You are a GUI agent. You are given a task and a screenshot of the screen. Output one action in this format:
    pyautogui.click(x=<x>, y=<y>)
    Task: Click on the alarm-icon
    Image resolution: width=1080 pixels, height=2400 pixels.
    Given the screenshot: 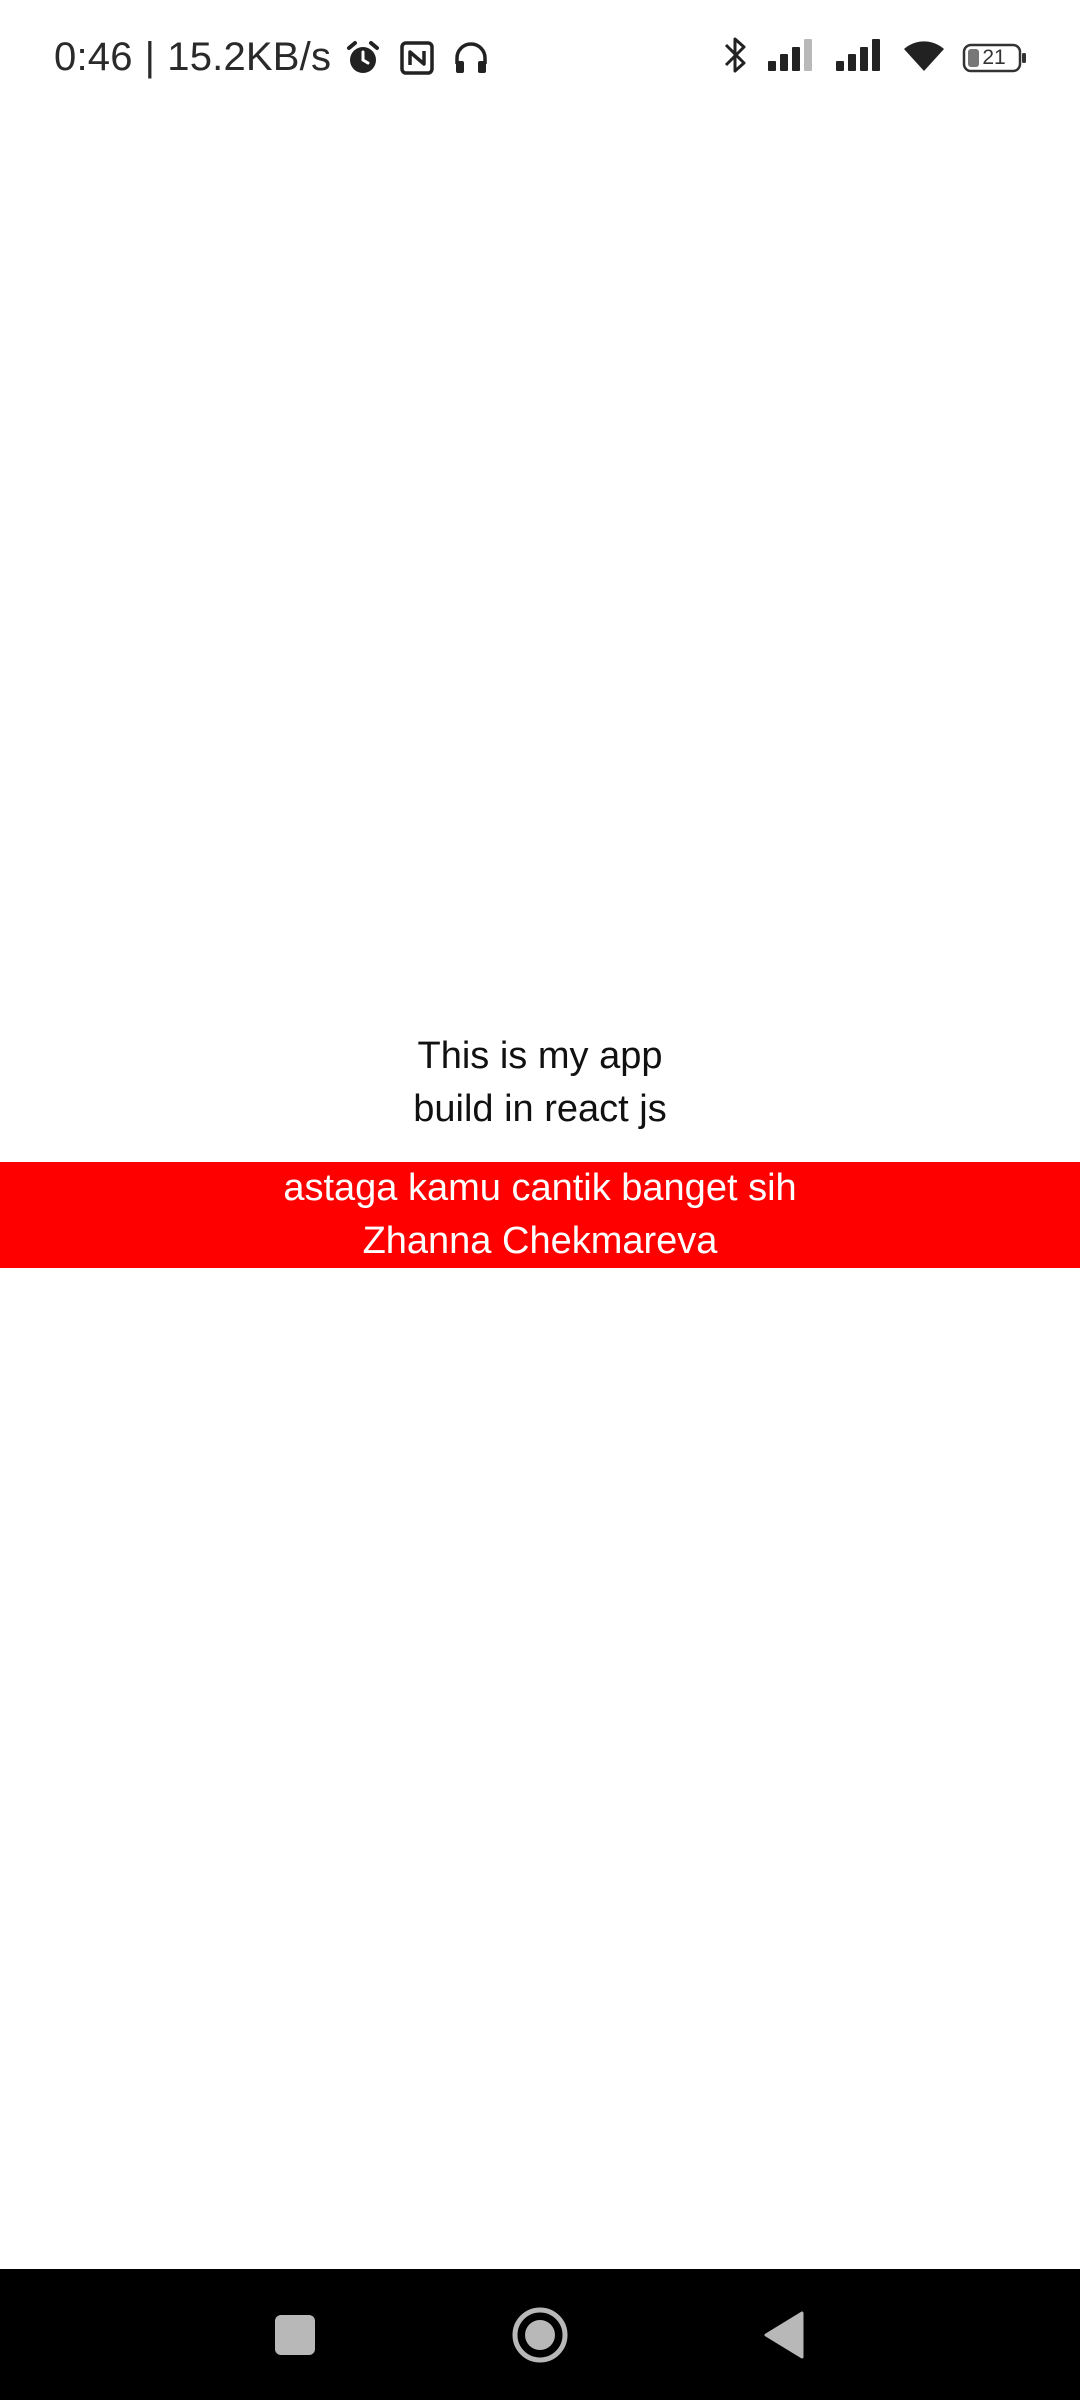 What is the action you would take?
    pyautogui.click(x=363, y=58)
    